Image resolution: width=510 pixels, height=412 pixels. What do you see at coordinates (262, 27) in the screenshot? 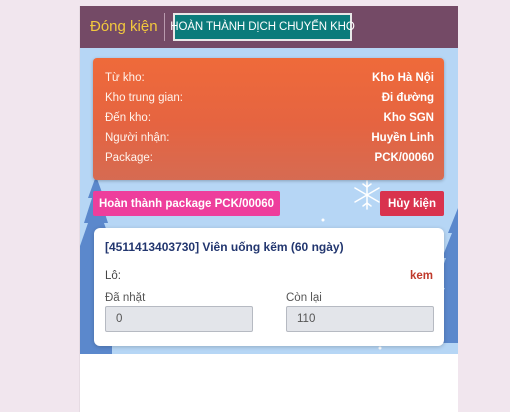
I see `complete-transfer-button: HOÀN THÀNH DỊCH CHUYỂN KHO` at bounding box center [262, 27].